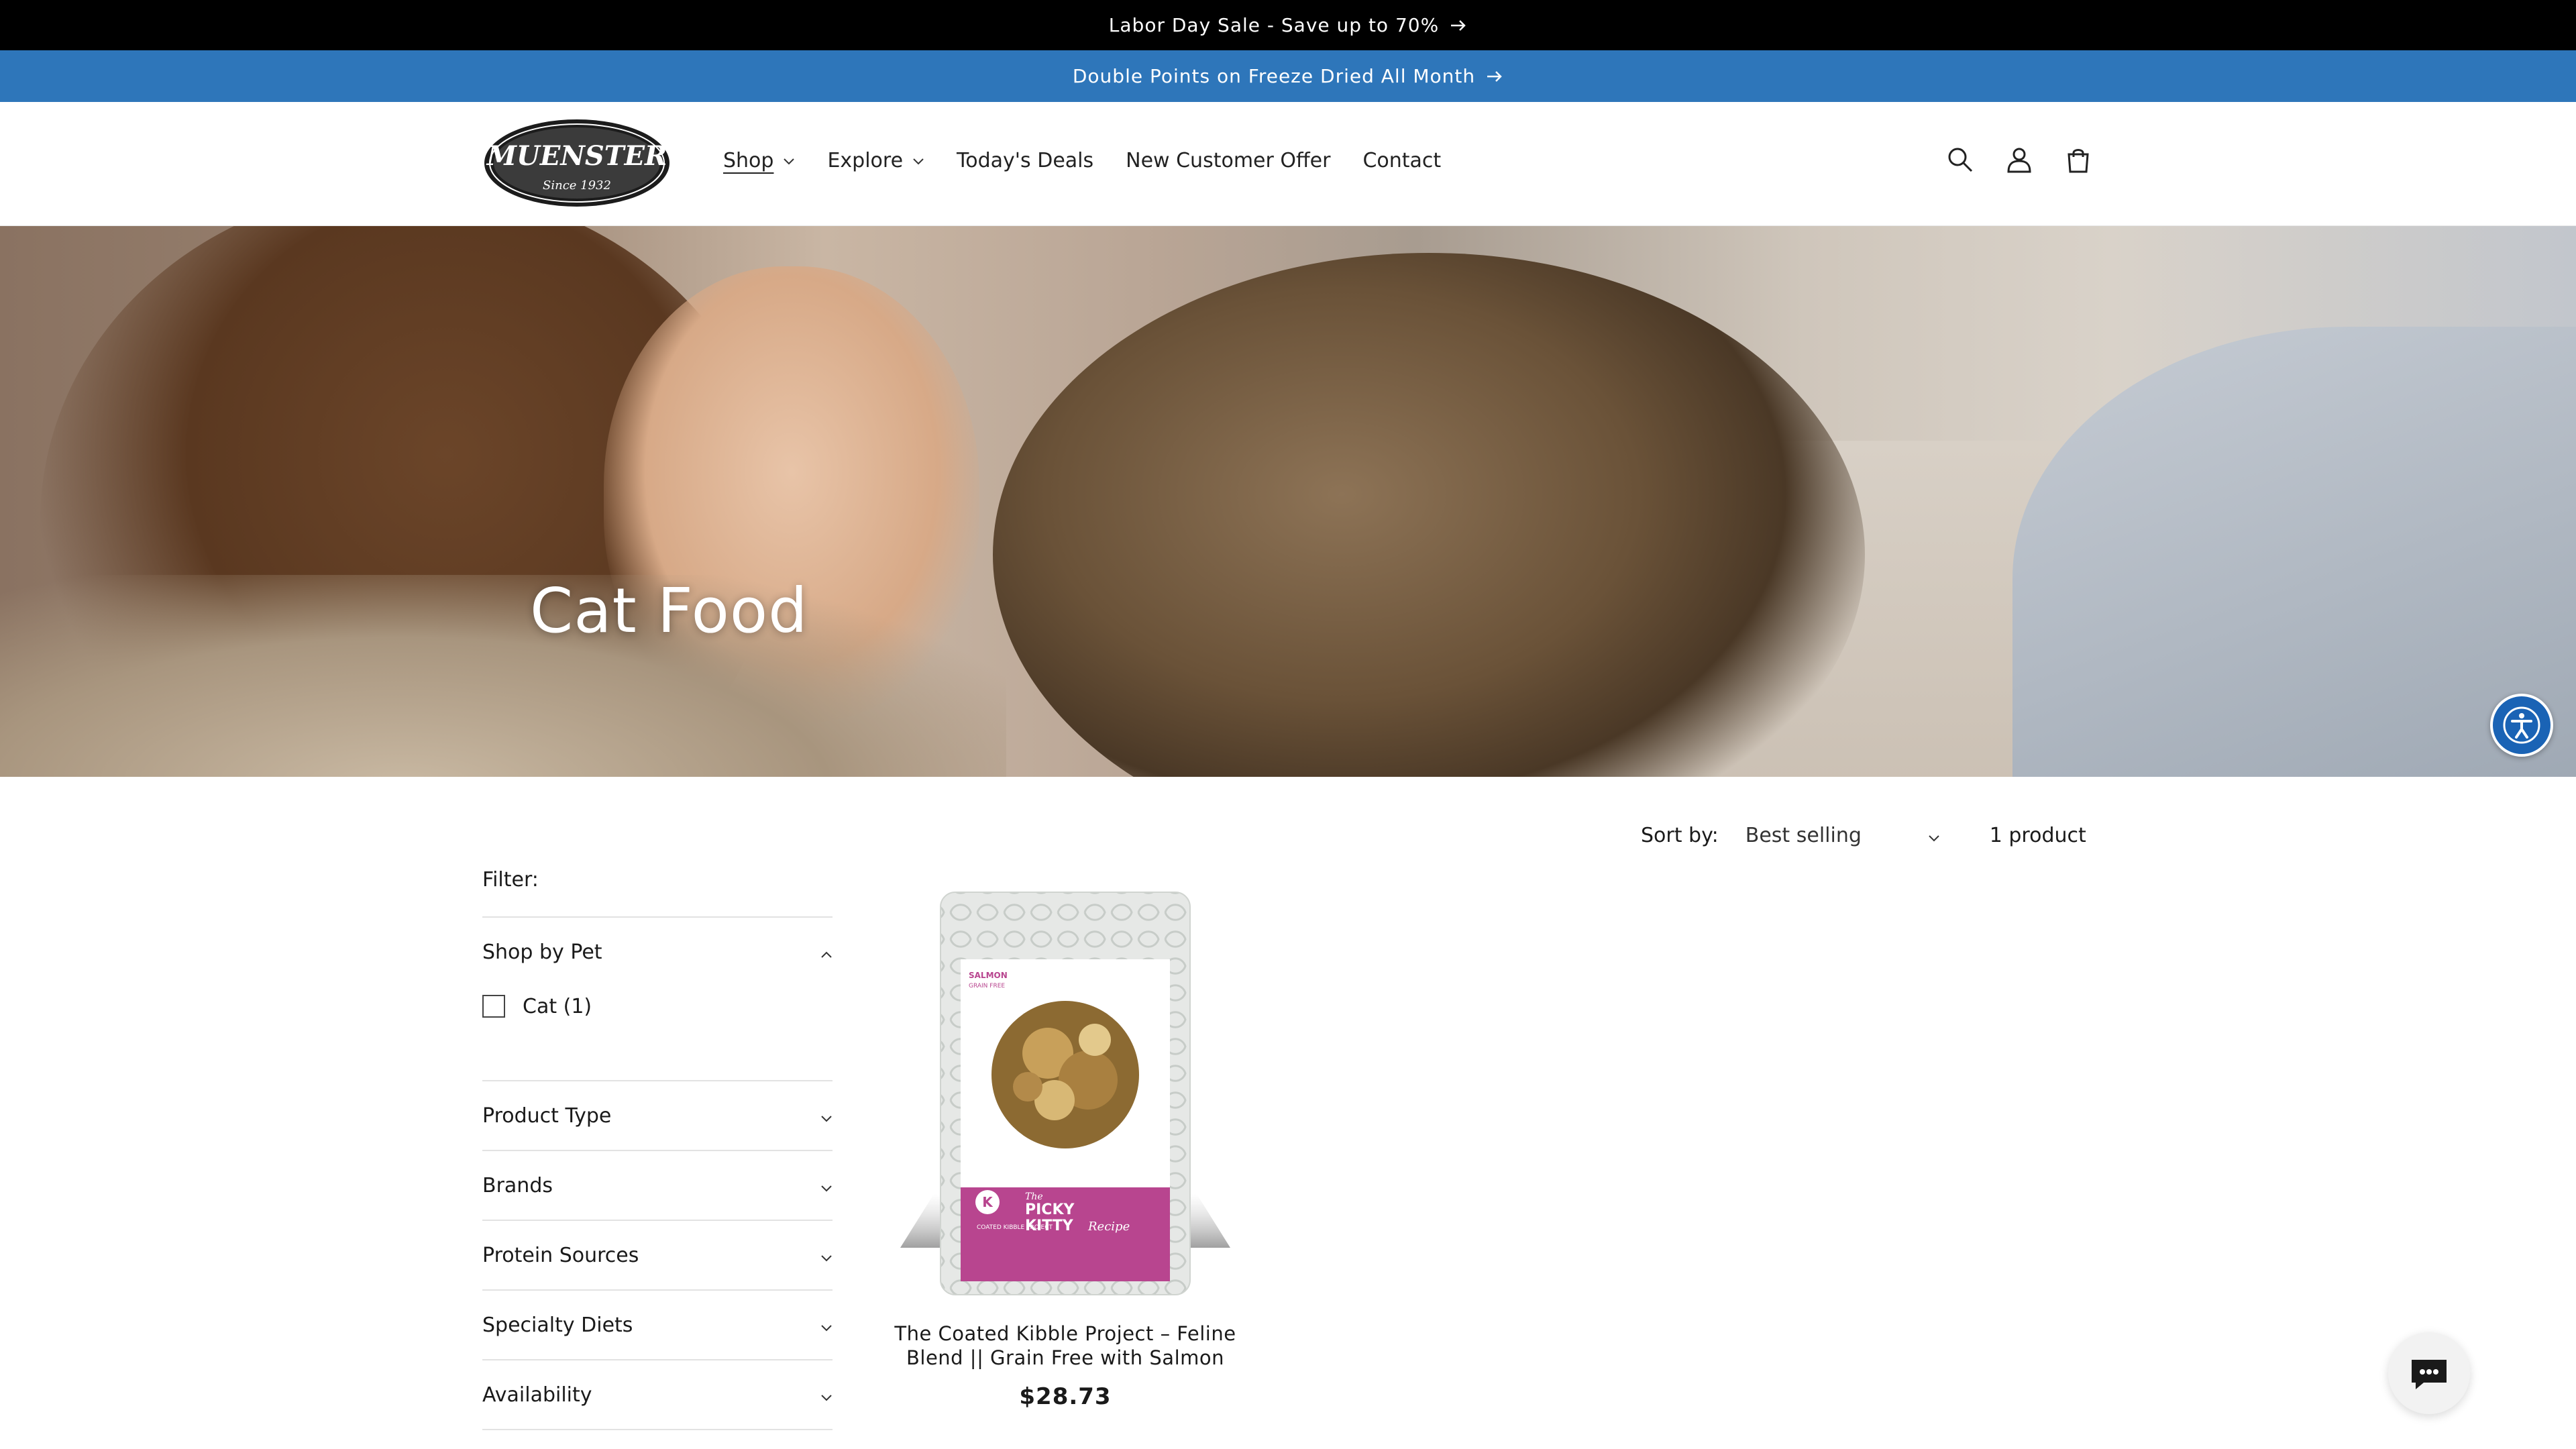 The height and width of the screenshot is (1449, 2576). Describe the element at coordinates (865, 160) in the screenshot. I see `nav-item-explore-label: Explore` at that location.